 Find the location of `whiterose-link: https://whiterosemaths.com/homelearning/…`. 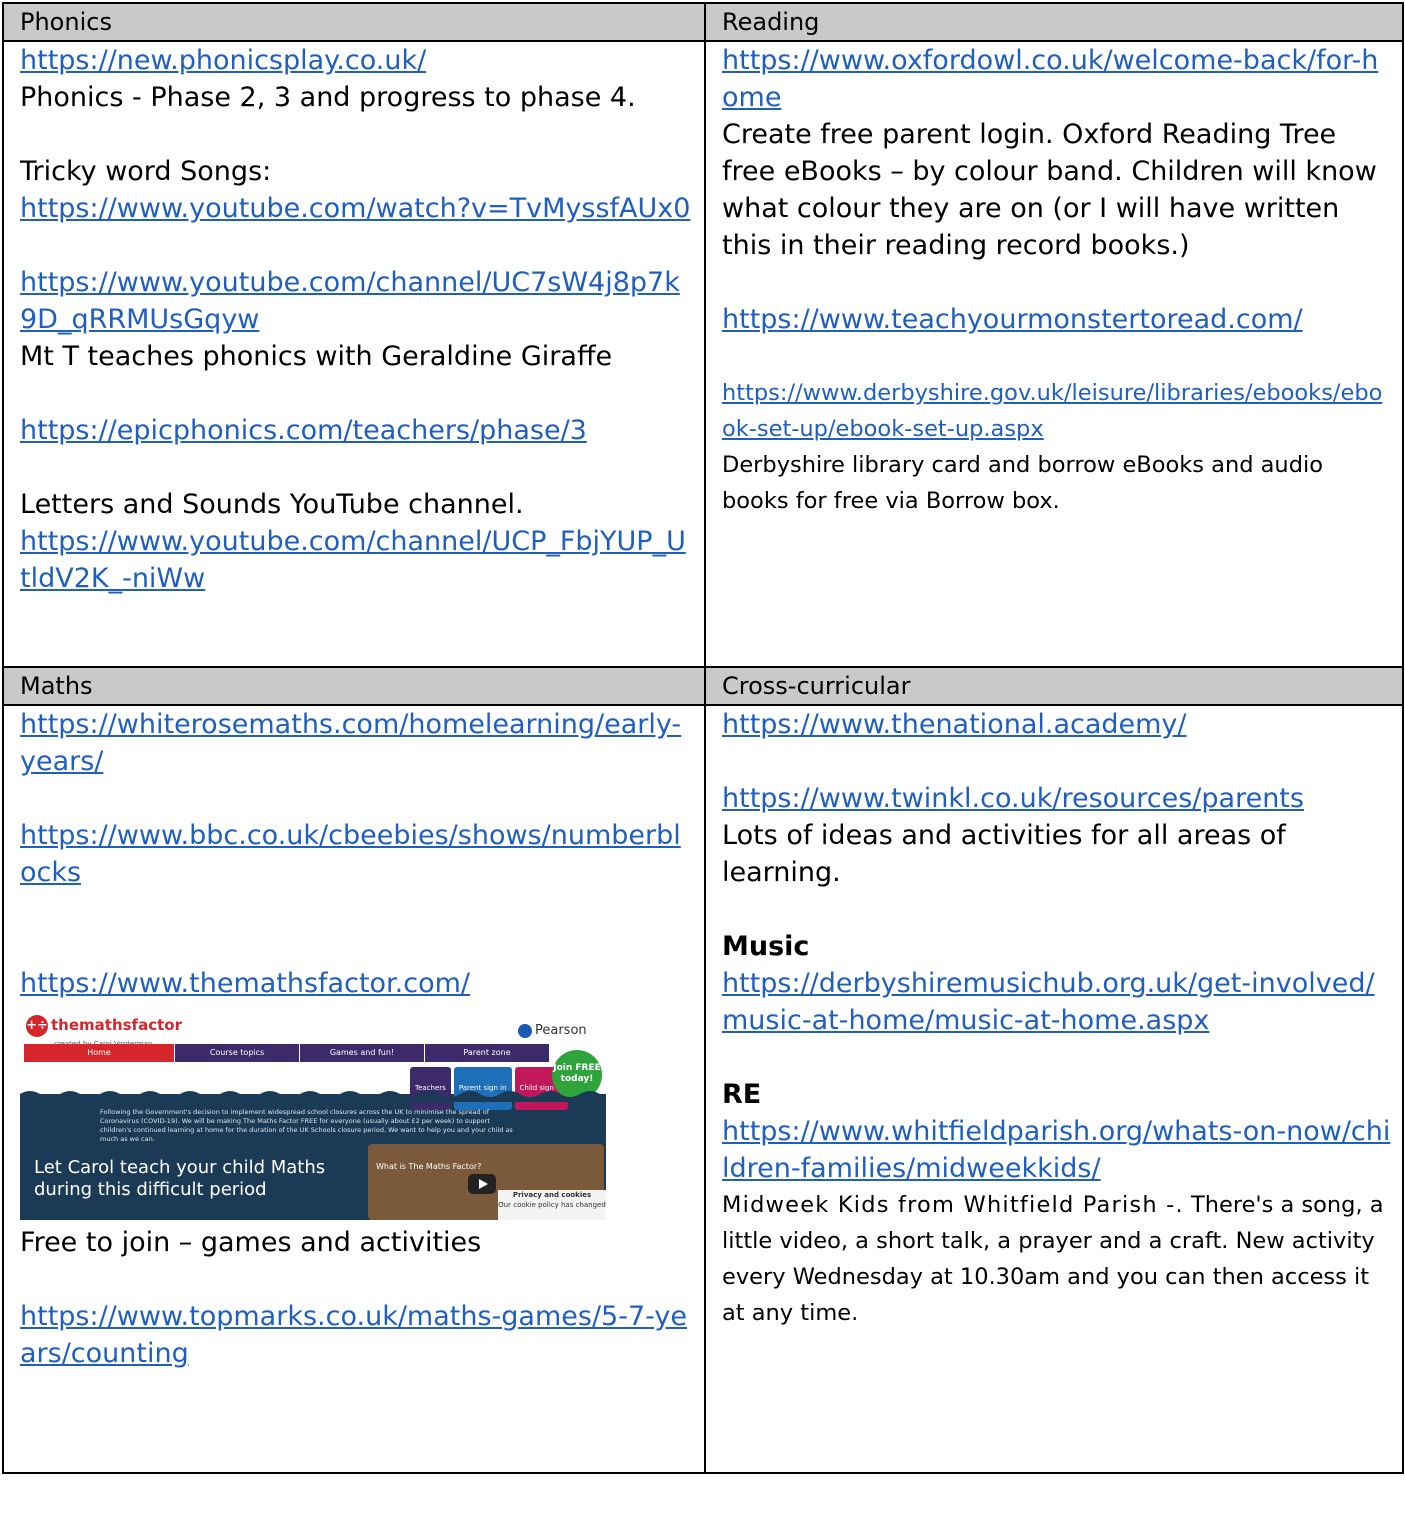

whiterose-link: https://whiterosemaths.com/homelearning/… is located at coordinates (357, 743).